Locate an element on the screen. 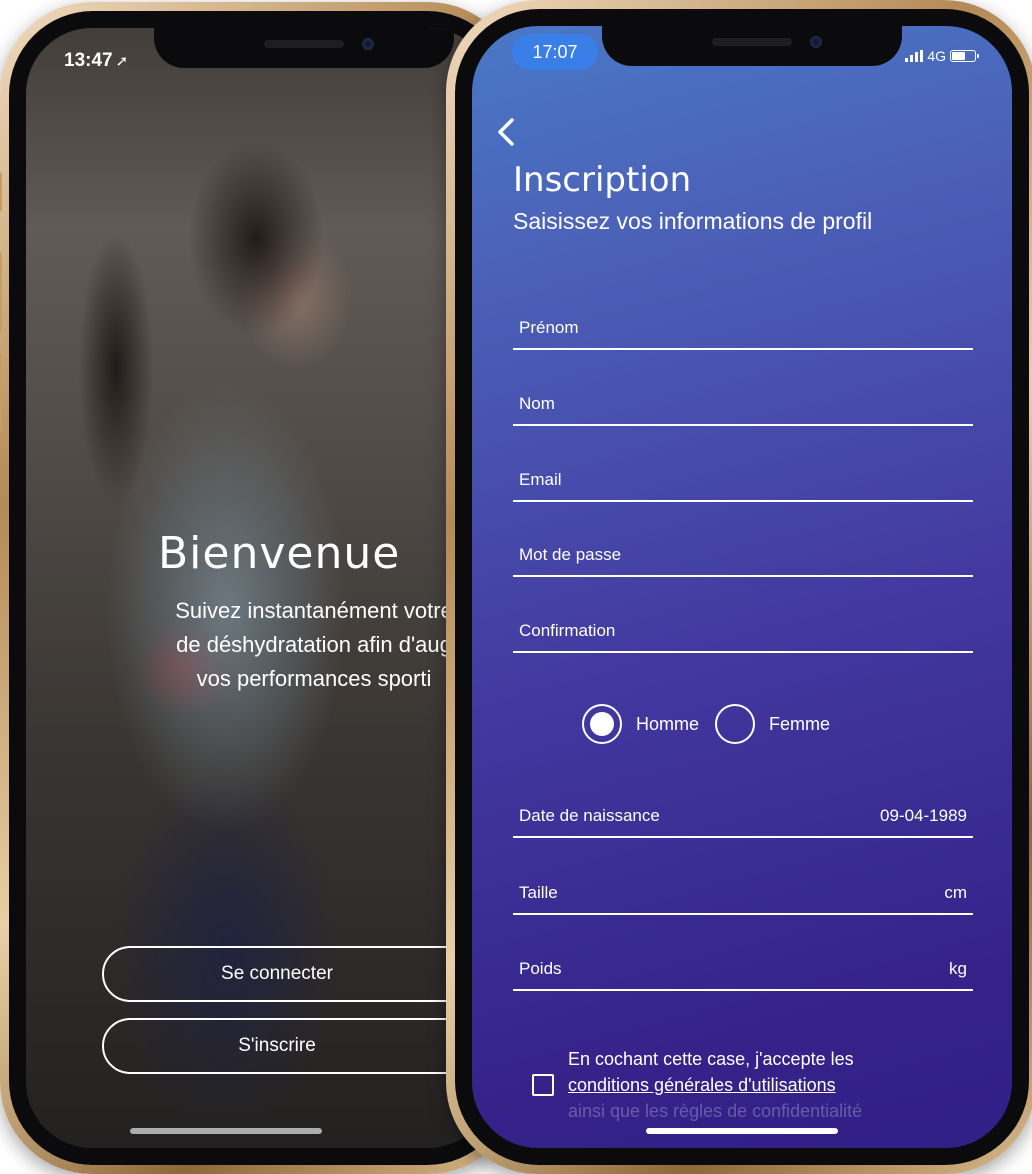 This screenshot has height=1174, width=1032. status-time: 13:47 is located at coordinates (88, 60).